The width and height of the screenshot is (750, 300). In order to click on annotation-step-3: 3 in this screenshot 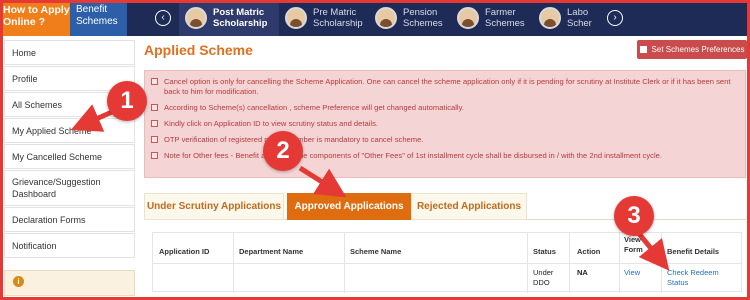, I will do `click(634, 216)`.